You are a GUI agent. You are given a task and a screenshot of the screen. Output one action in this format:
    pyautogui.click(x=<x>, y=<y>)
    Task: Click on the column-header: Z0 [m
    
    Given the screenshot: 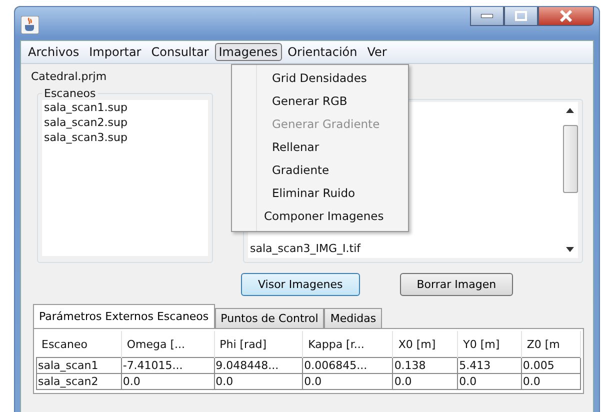 What is the action you would take?
    pyautogui.click(x=550, y=344)
    